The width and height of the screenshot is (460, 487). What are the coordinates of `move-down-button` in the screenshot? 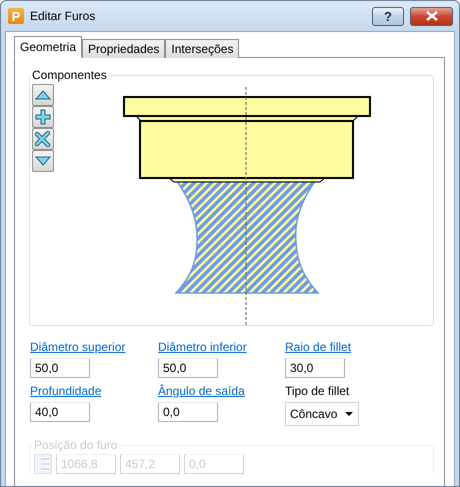 It's located at (43, 161).